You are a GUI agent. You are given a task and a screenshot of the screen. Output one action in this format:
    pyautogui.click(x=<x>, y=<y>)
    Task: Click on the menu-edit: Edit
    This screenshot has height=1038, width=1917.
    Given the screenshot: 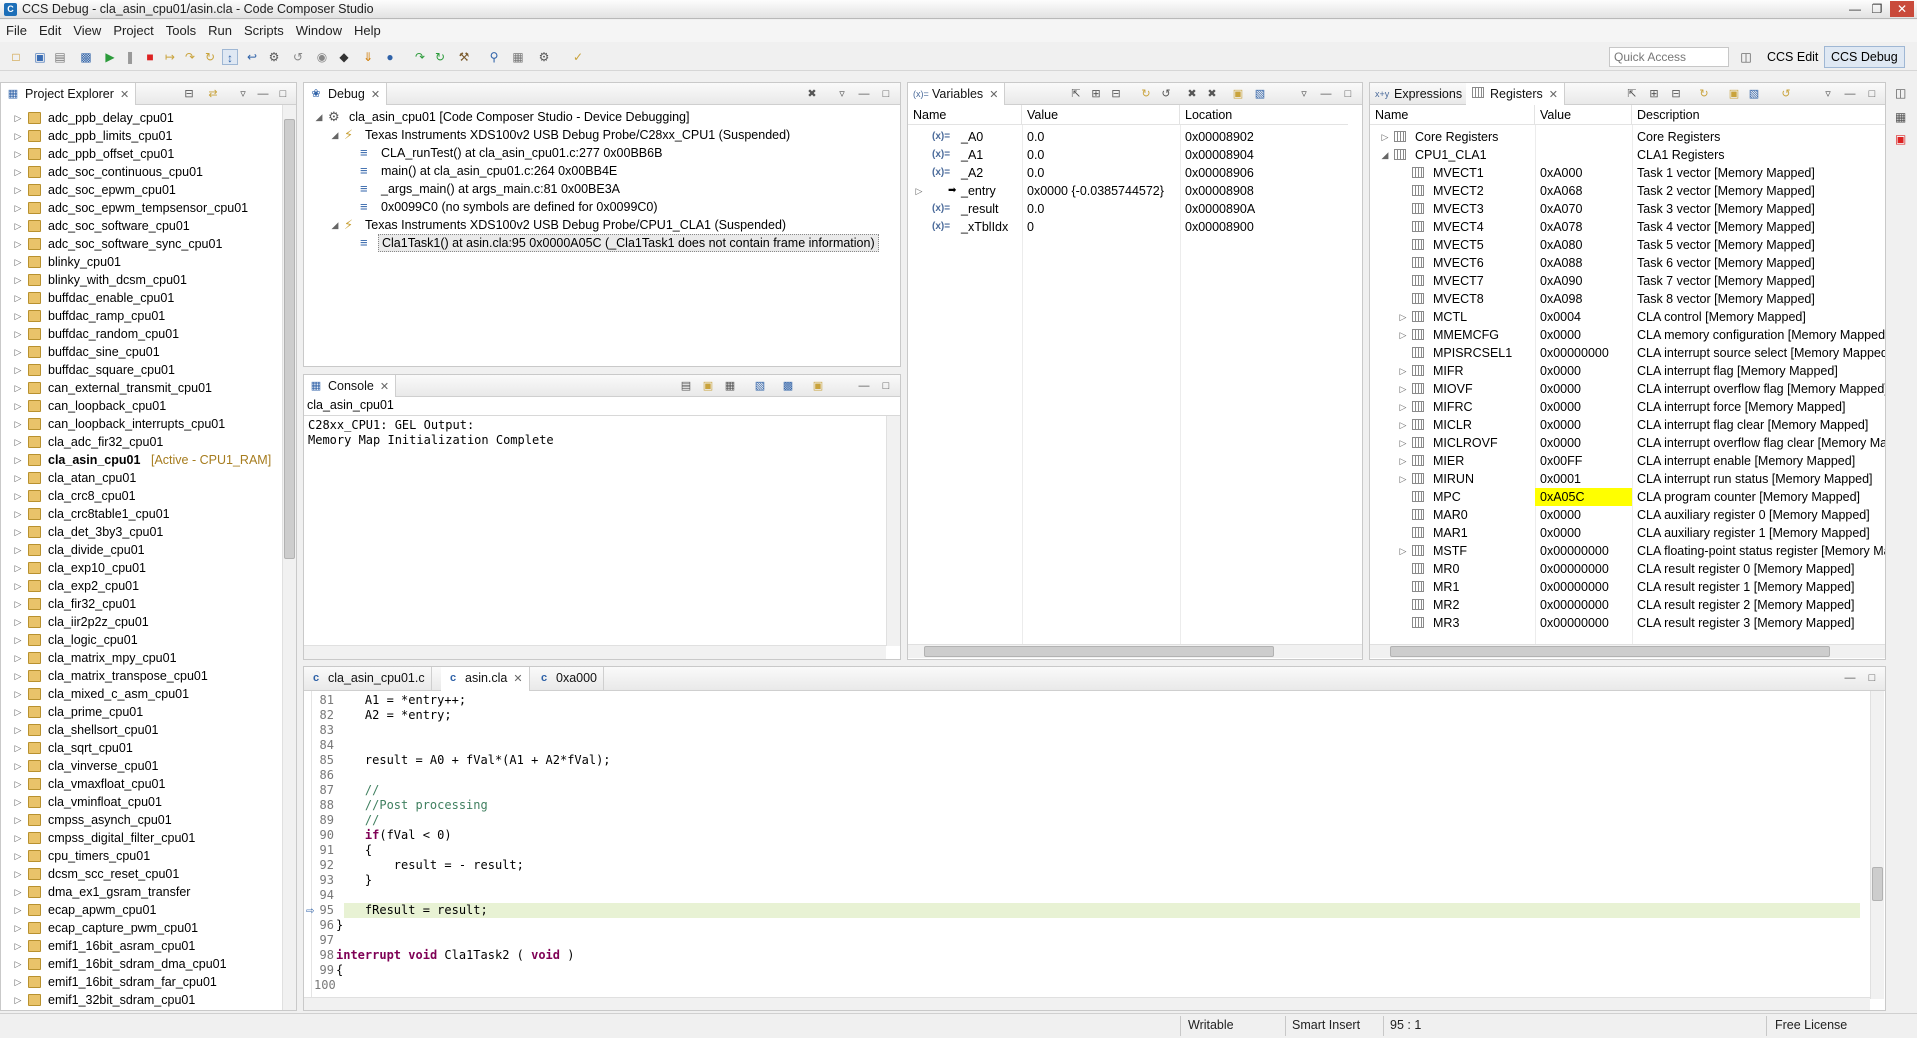 What is the action you would take?
    pyautogui.click(x=50, y=31)
    